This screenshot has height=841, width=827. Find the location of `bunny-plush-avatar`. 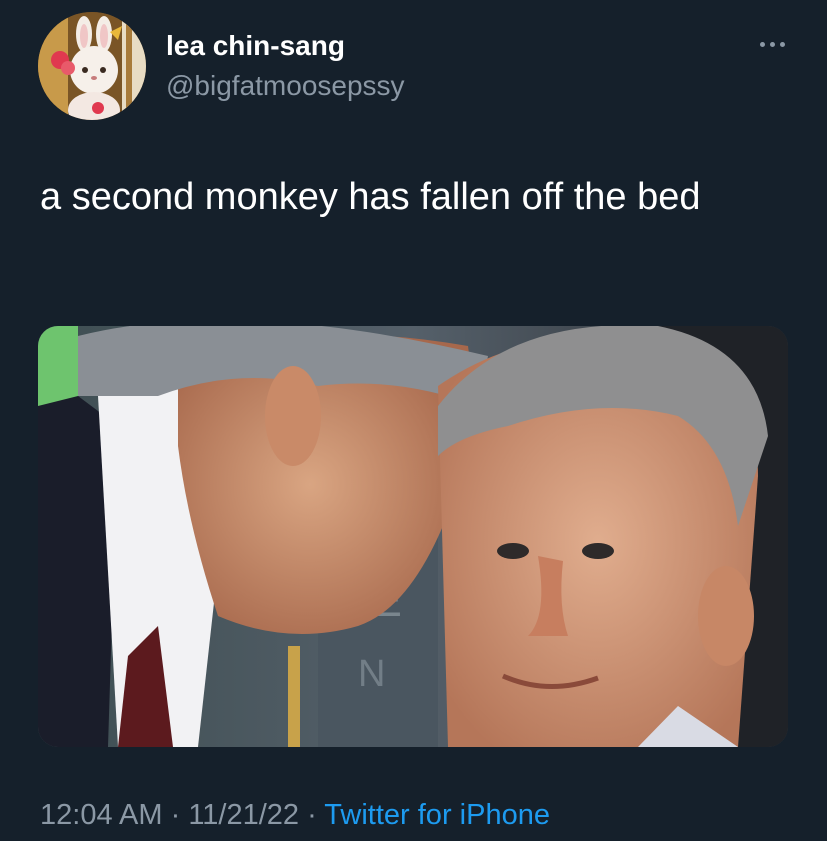

bunny-plush-avatar is located at coordinates (92, 66).